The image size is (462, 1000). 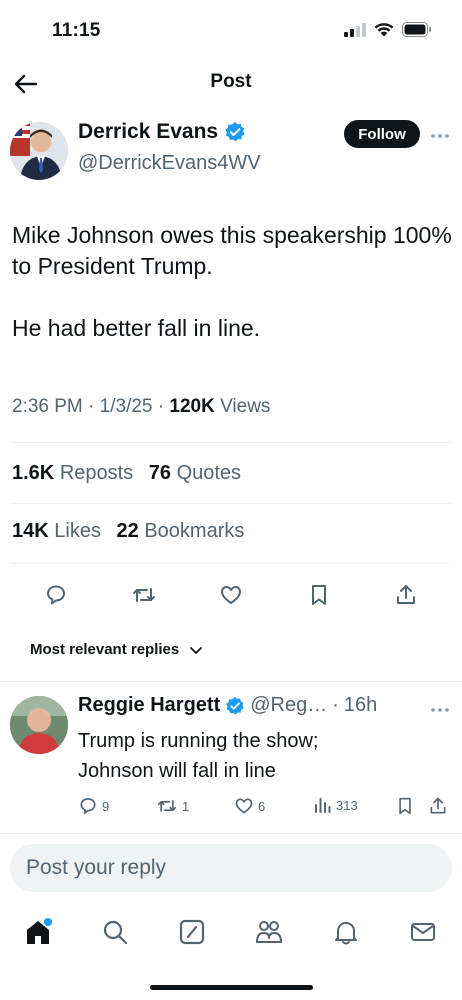 I want to click on likes-stat: 14K Likes, so click(x=56, y=531).